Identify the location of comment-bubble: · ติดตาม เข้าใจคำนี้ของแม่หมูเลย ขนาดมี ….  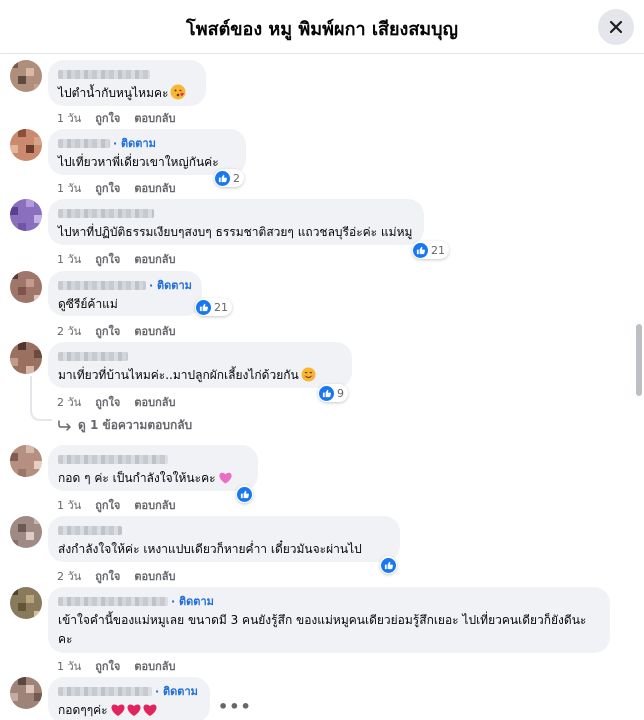
(329, 620).